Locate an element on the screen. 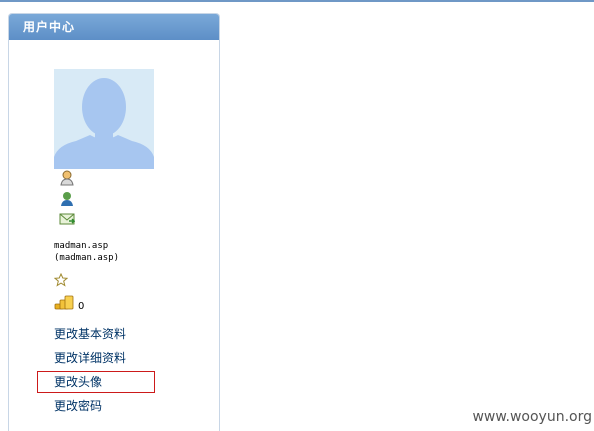 The image size is (594, 431). change-password-link: 更改密码 is located at coordinates (78, 406).